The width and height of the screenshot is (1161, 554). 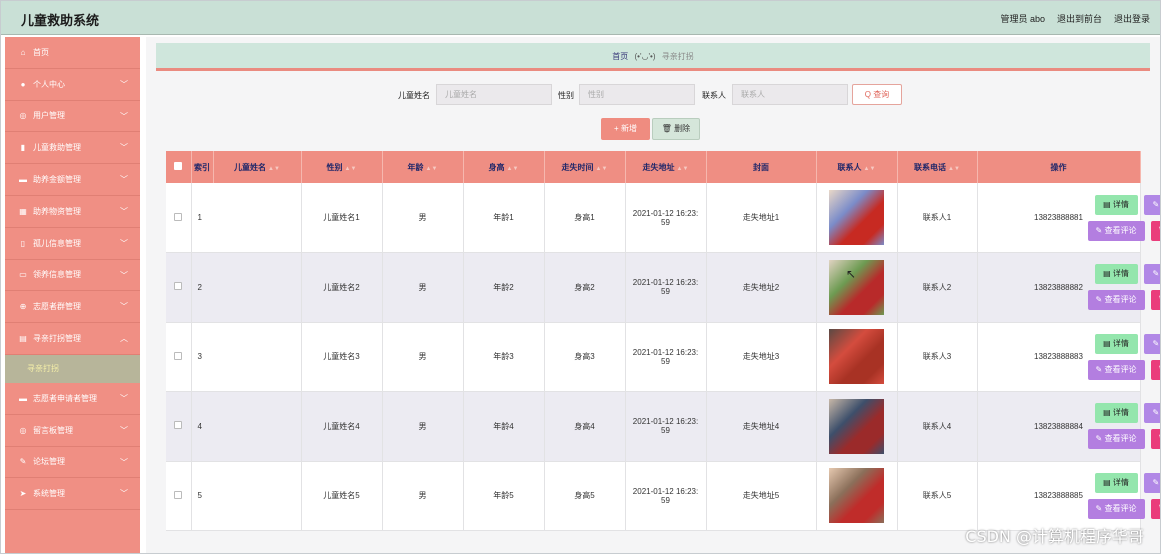 I want to click on column-header: 走失地址 ▲▼, so click(x=666, y=167).